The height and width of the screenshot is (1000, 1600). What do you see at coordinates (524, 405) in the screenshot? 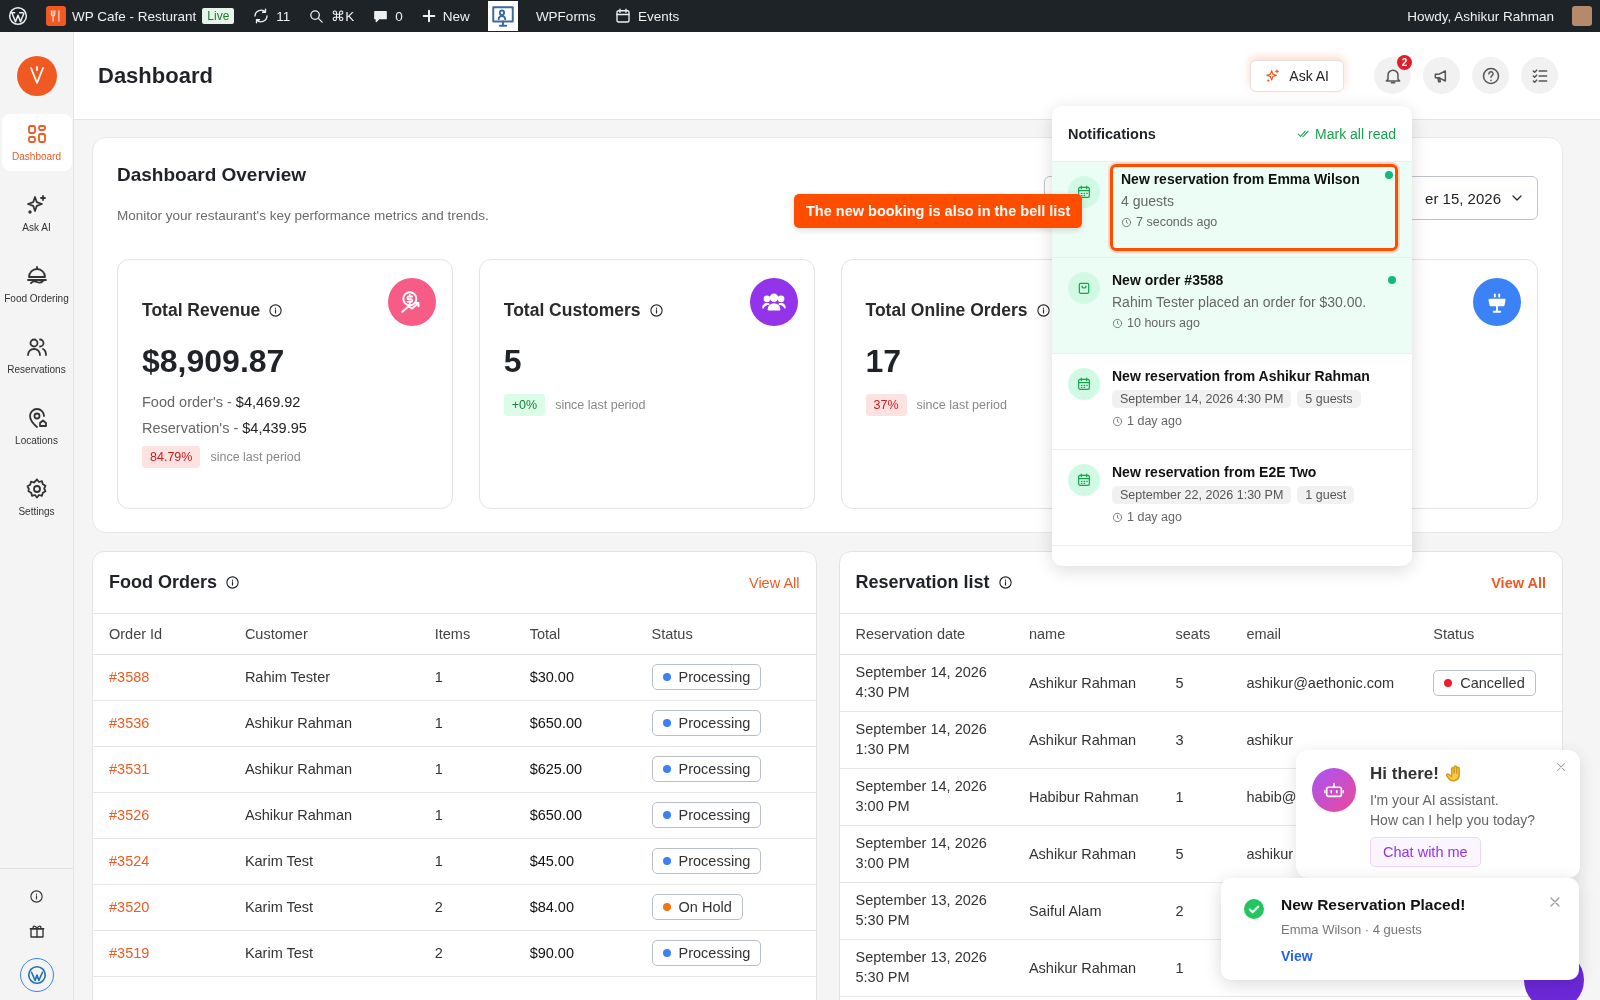
I see `change-badge: +0%` at bounding box center [524, 405].